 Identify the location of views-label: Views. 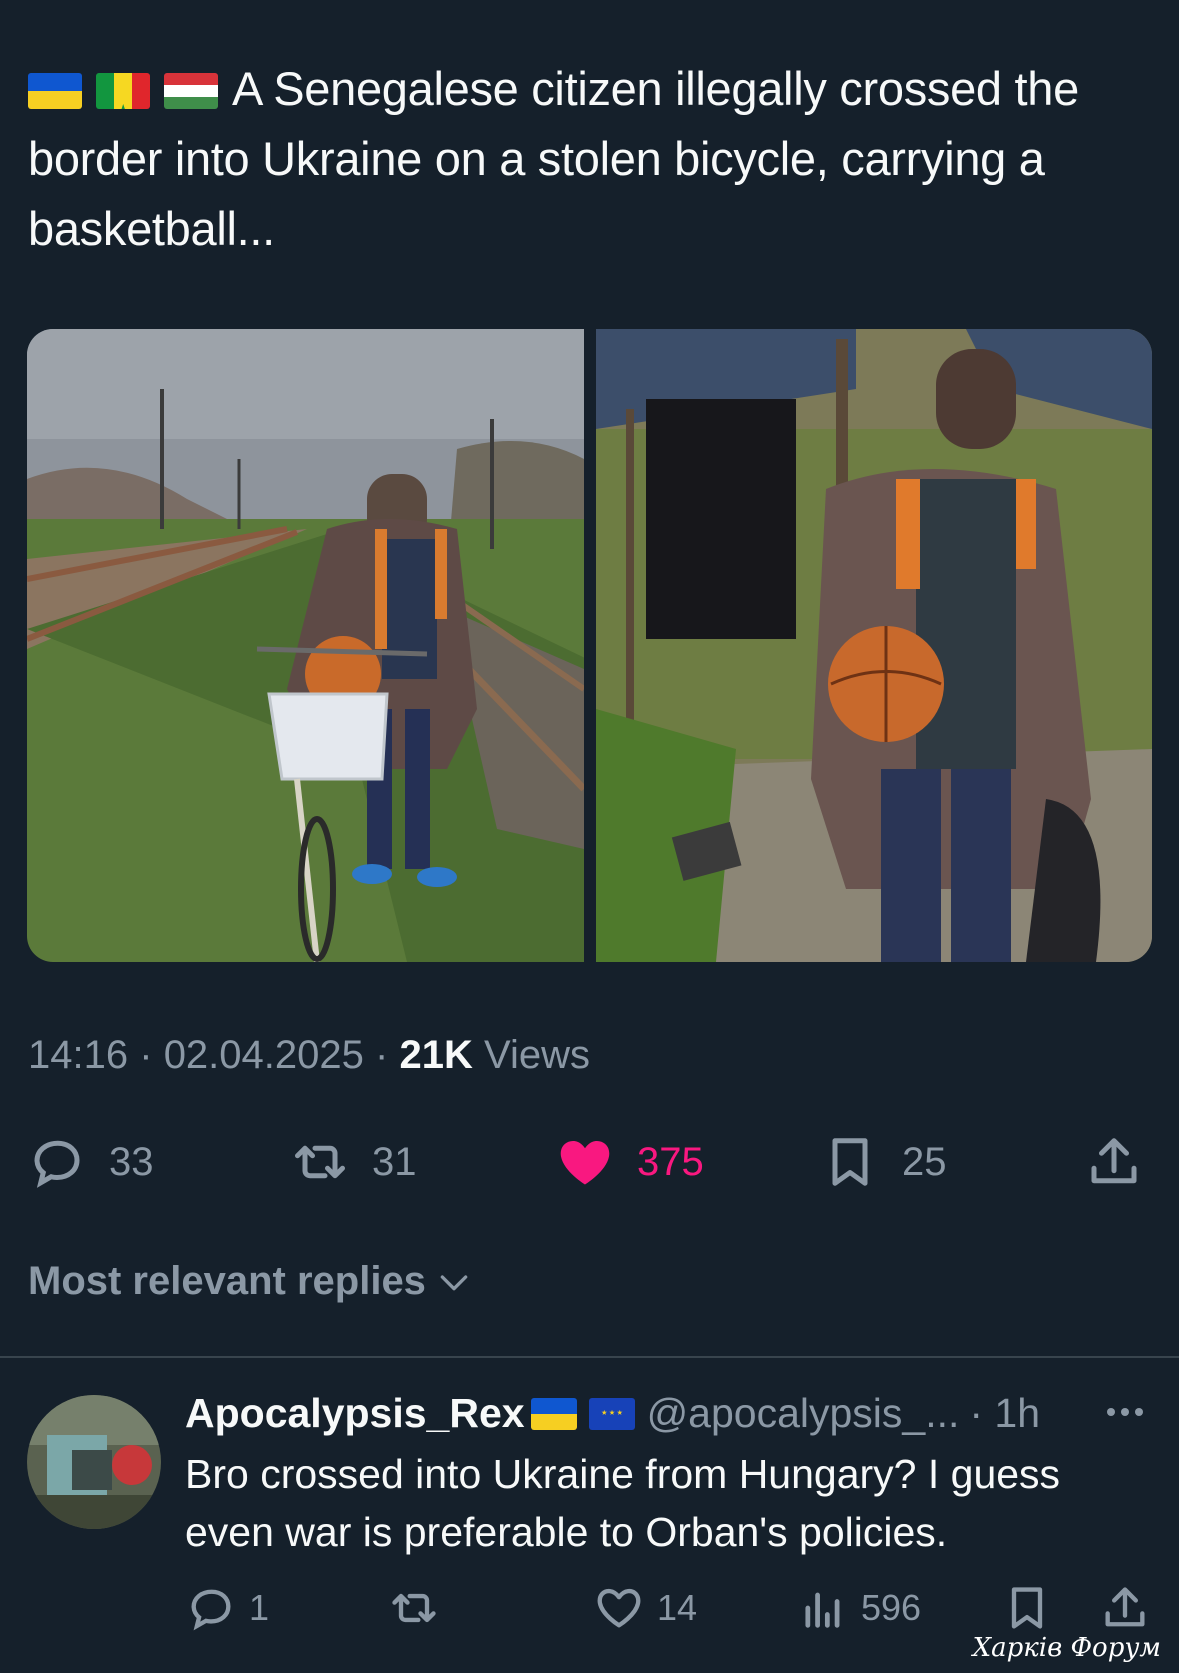
(536, 1055).